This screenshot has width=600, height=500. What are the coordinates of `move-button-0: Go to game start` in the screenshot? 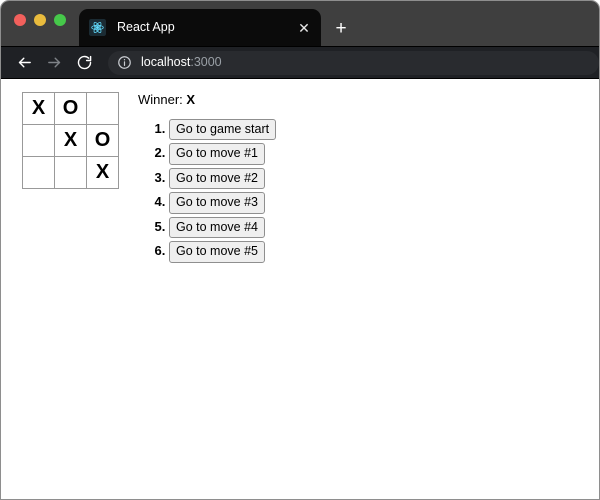 It's located at (223, 129).